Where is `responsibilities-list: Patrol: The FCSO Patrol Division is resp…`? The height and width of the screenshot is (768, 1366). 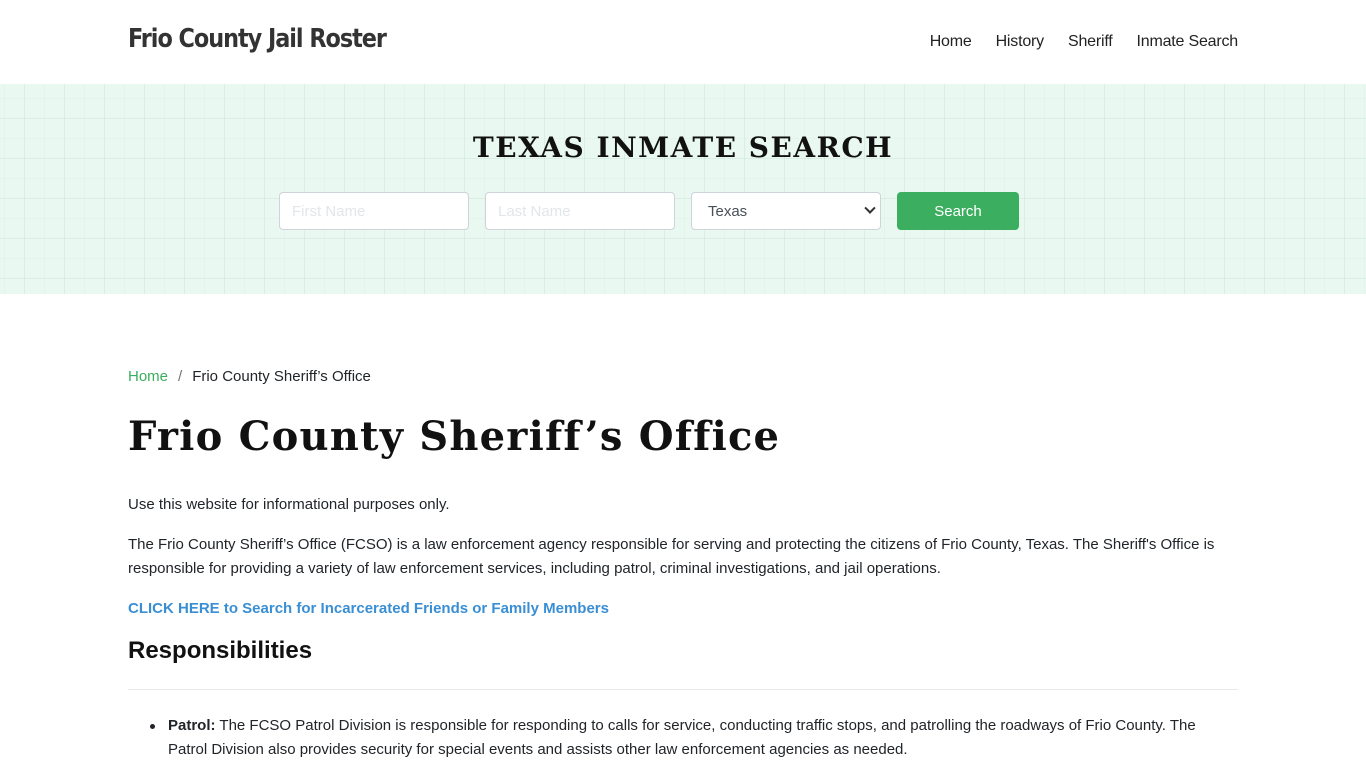 responsibilities-list: Patrol: The FCSO Patrol Division is resp… is located at coordinates (683, 738).